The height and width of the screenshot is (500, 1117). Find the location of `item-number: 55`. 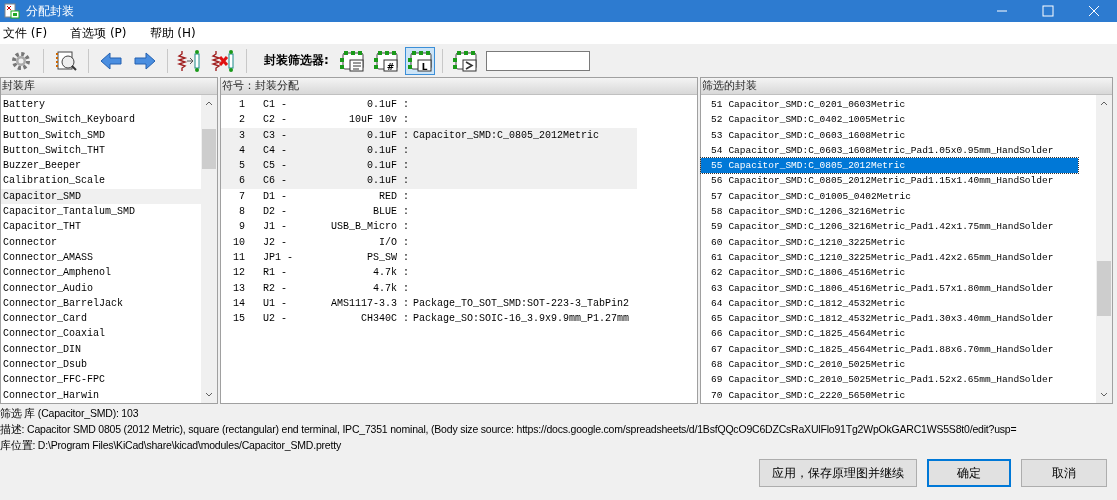

item-number: 55 is located at coordinates (717, 166).